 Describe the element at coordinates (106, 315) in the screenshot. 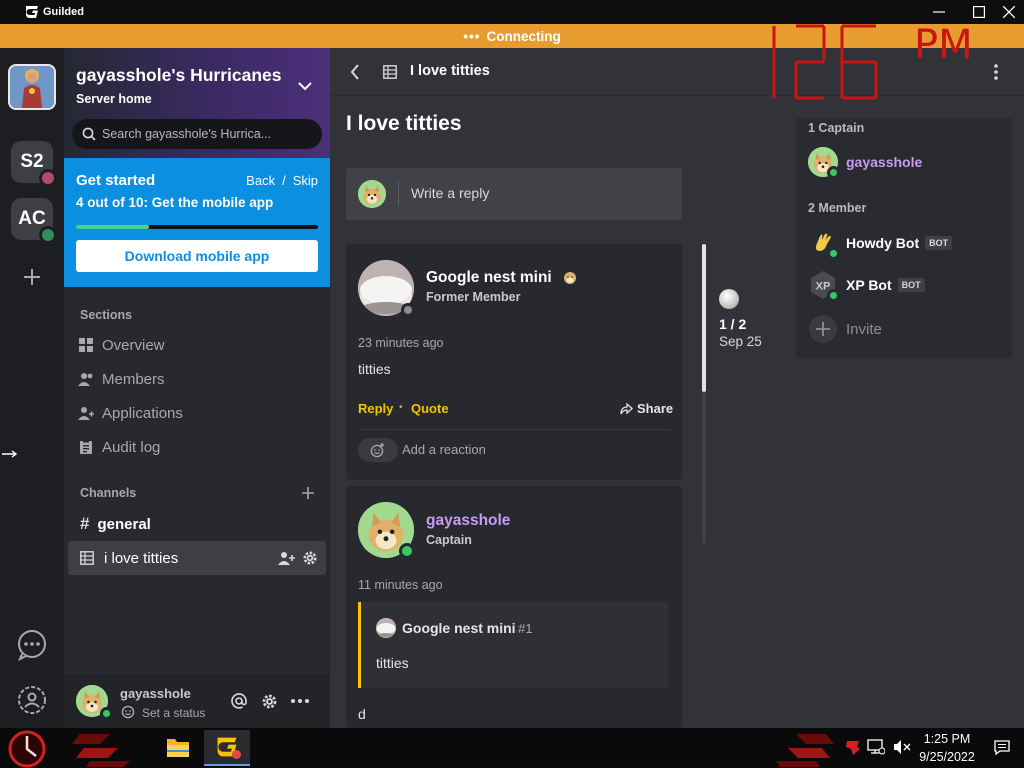

I see `sections-header: Sections` at that location.